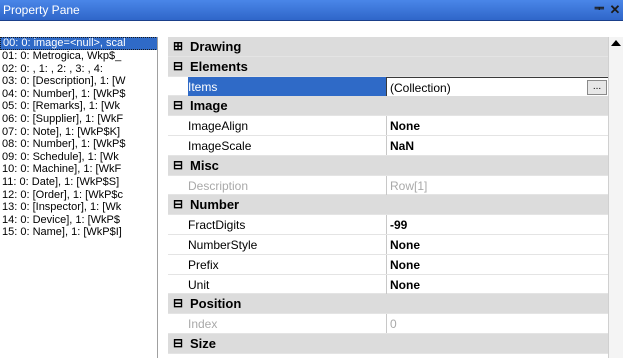  What do you see at coordinates (497, 324) in the screenshot?
I see `property-value-cell: 0` at bounding box center [497, 324].